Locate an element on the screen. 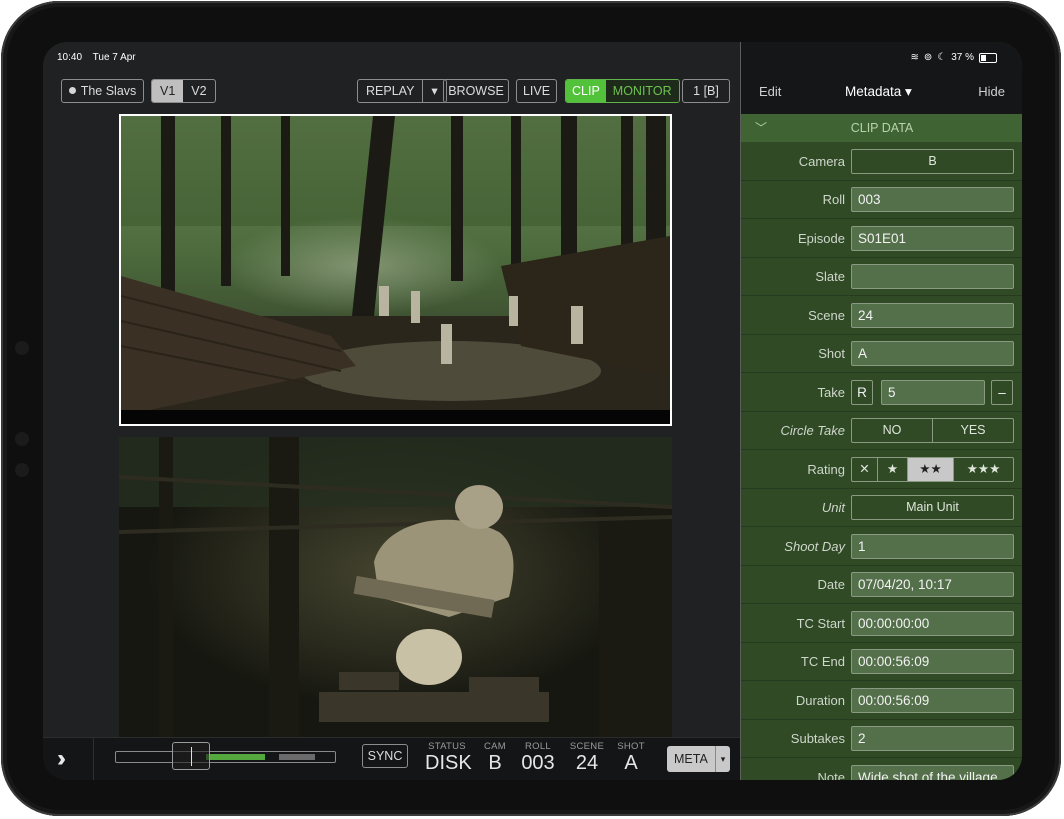  clip-data-section-header: ﹀ CLIP DATA is located at coordinates (881, 128).